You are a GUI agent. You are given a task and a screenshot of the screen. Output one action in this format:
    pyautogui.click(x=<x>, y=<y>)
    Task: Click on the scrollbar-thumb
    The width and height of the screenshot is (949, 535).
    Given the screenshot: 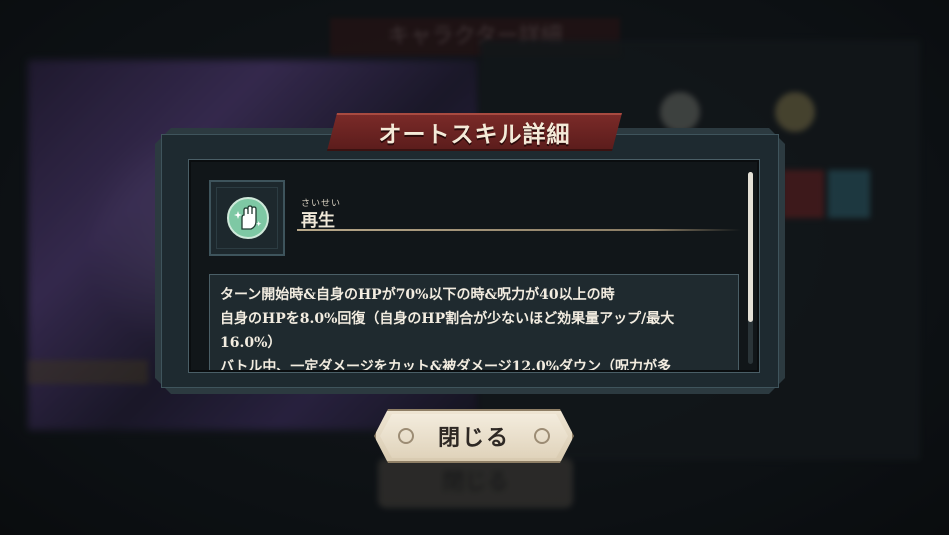 What is the action you would take?
    pyautogui.click(x=750, y=247)
    